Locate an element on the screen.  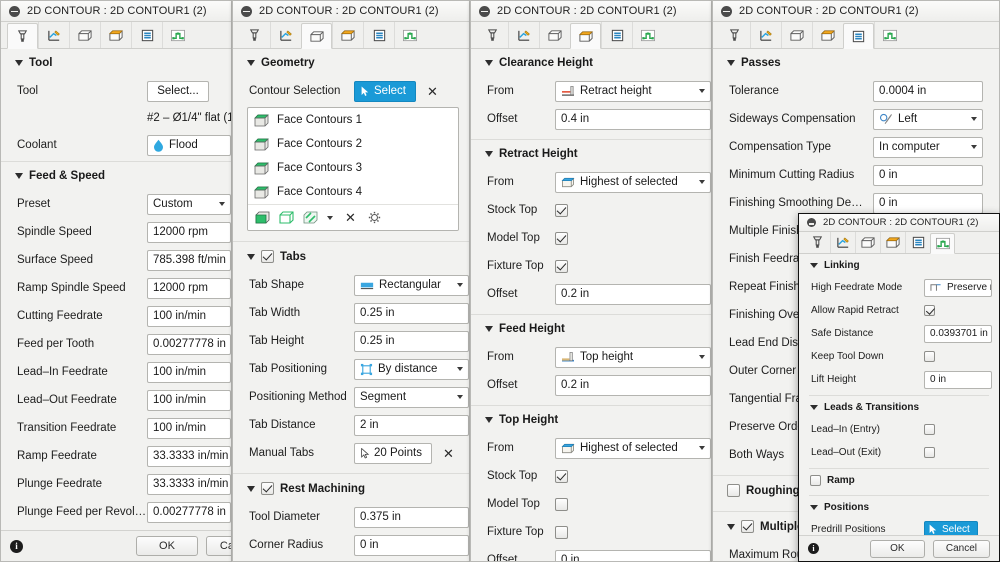
coolant-dropdown: Flood is located at coordinates (189, 145).